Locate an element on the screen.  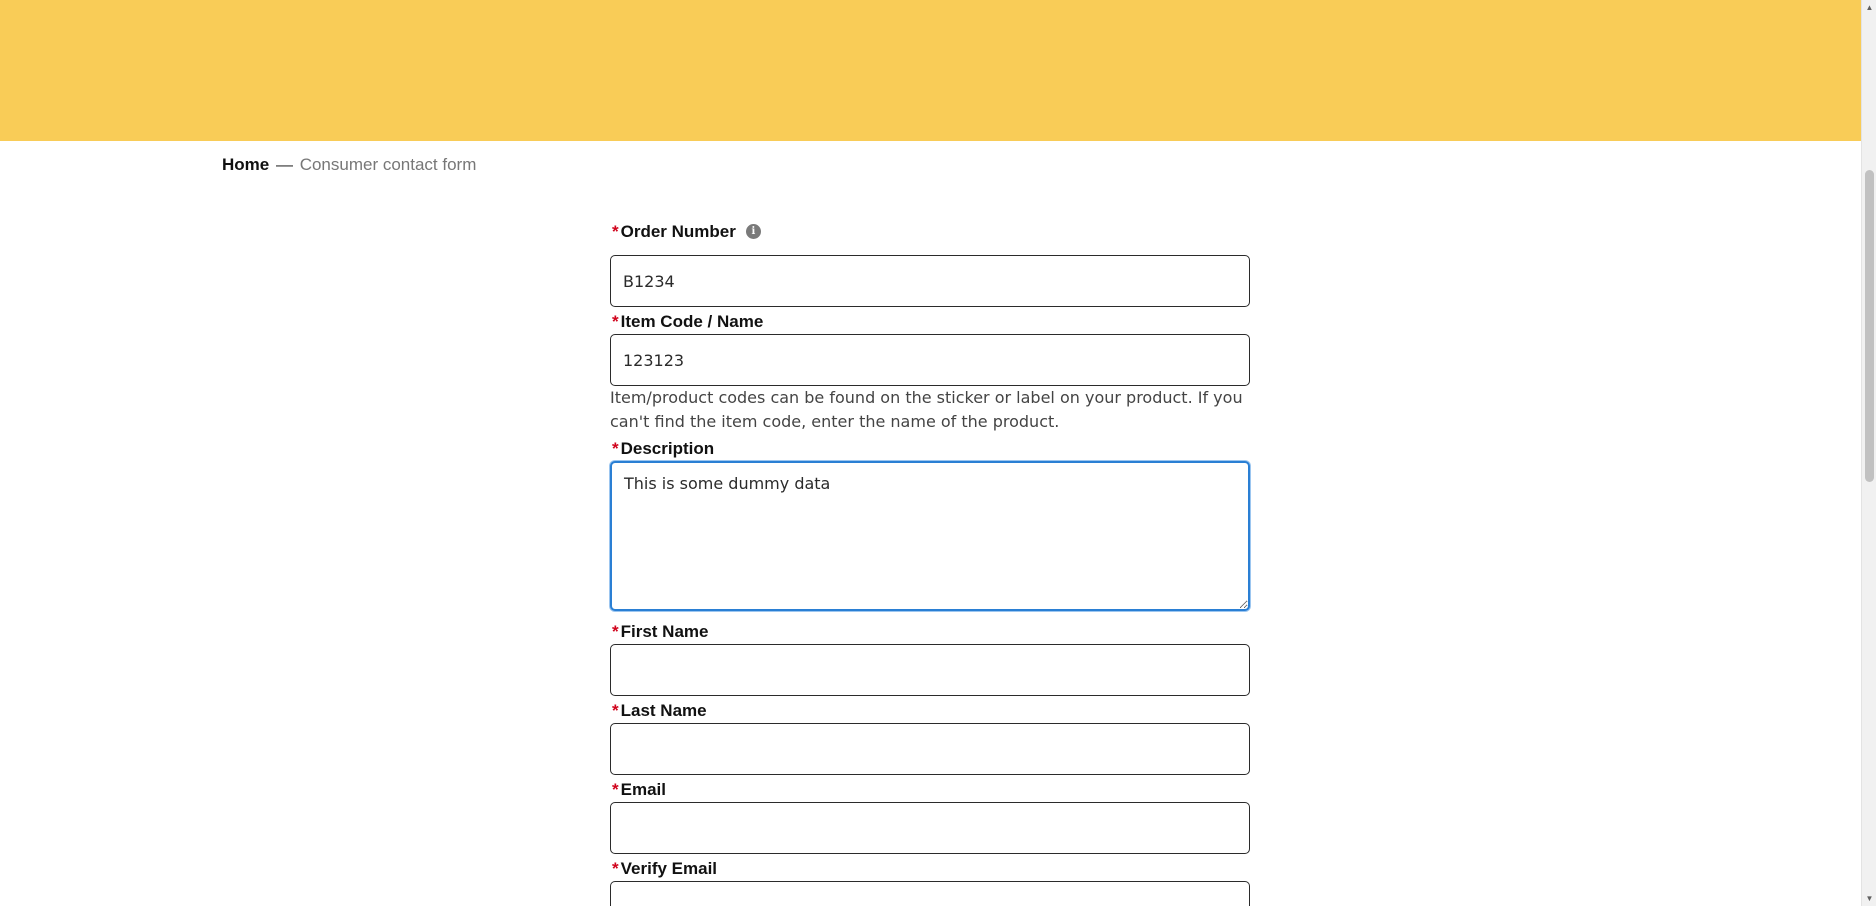
first-name-label: * First Name is located at coordinates (660, 632).